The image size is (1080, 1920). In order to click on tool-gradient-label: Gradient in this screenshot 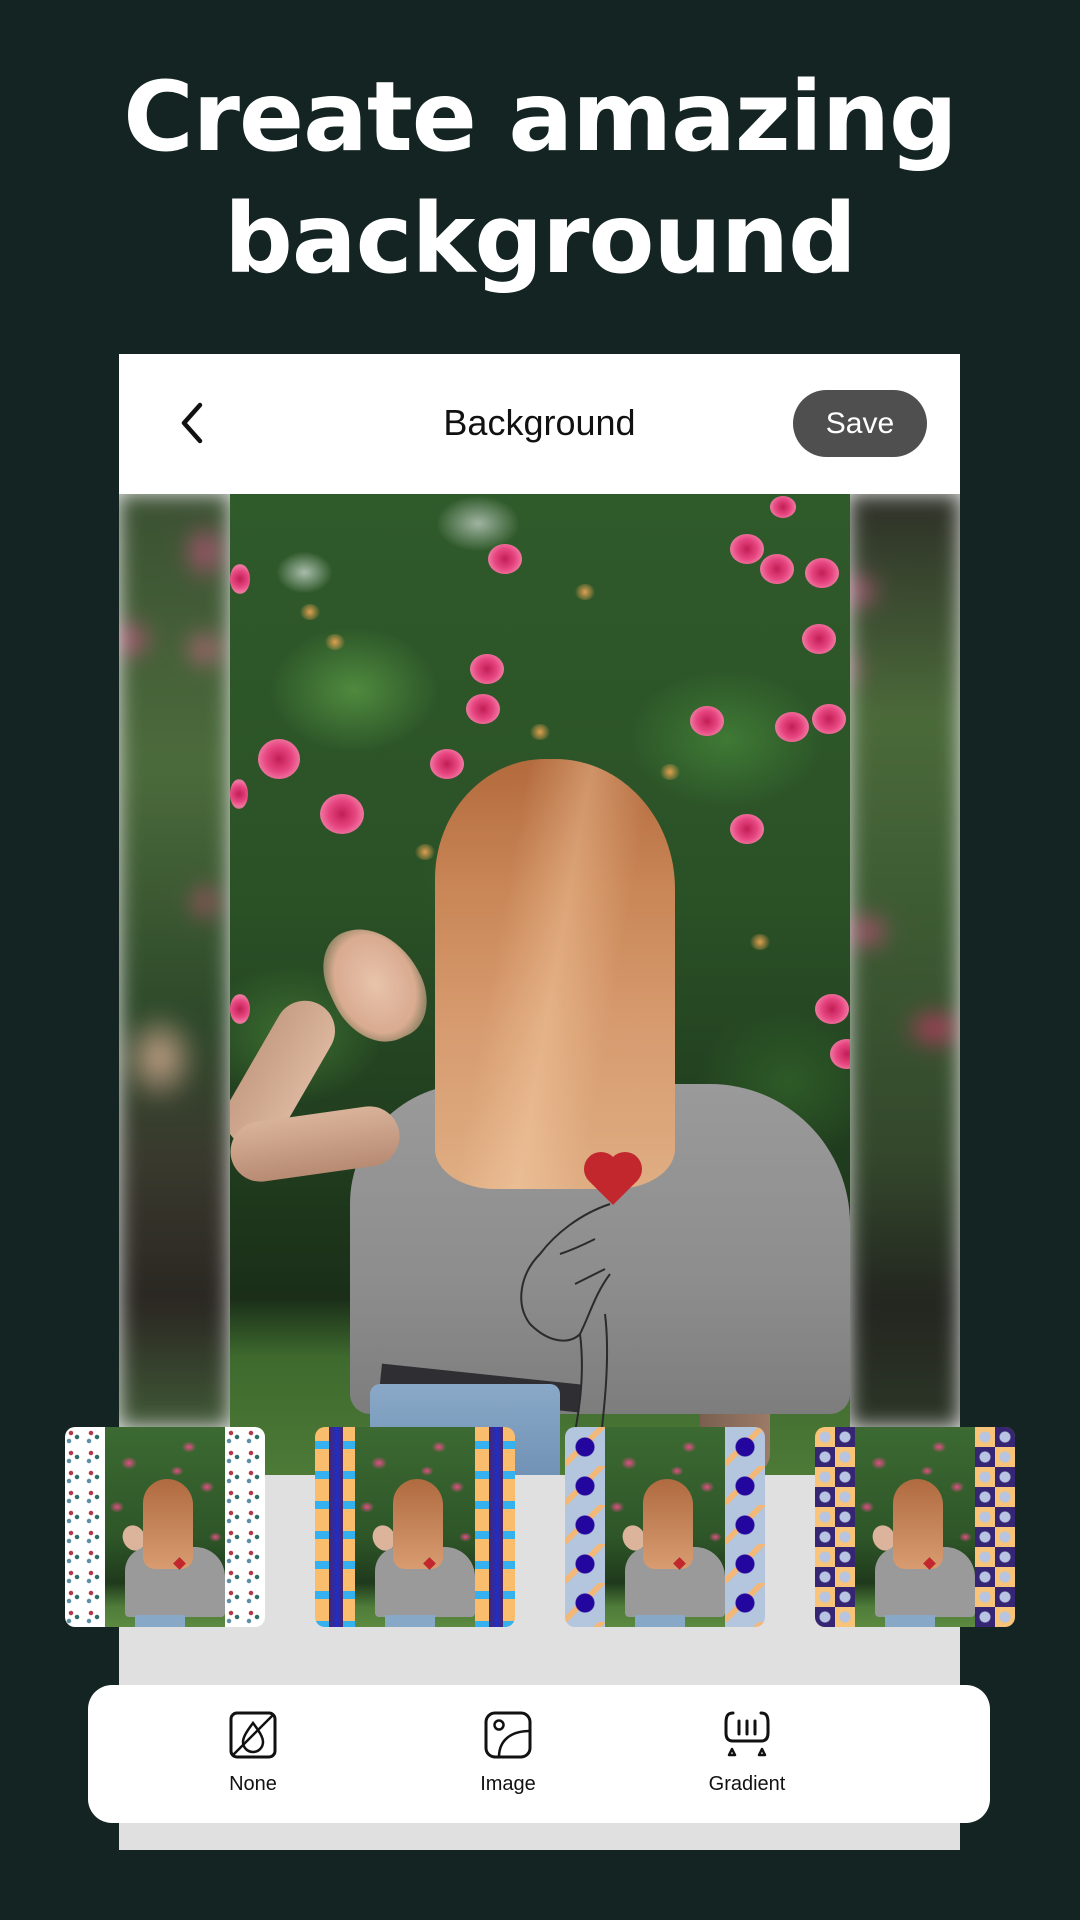, I will do `click(747, 1784)`.